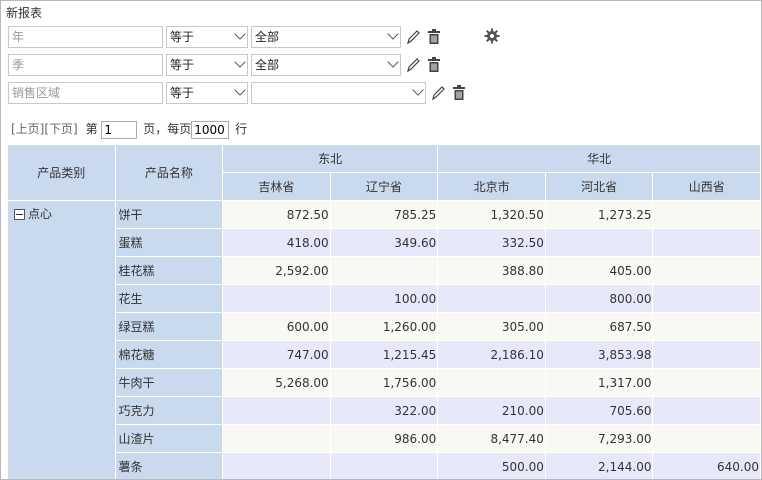 This screenshot has height=480, width=762. Describe the element at coordinates (169, 465) in the screenshot. I see `product-name-cell: 薯条` at that location.